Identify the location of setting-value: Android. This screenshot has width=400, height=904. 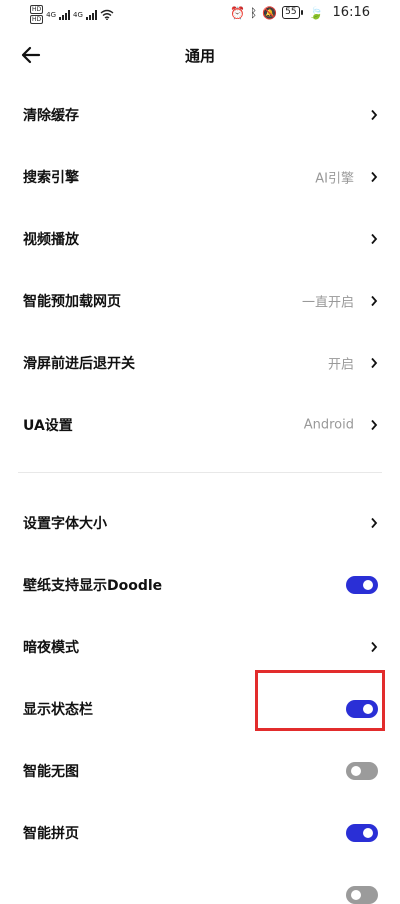
(328, 425).